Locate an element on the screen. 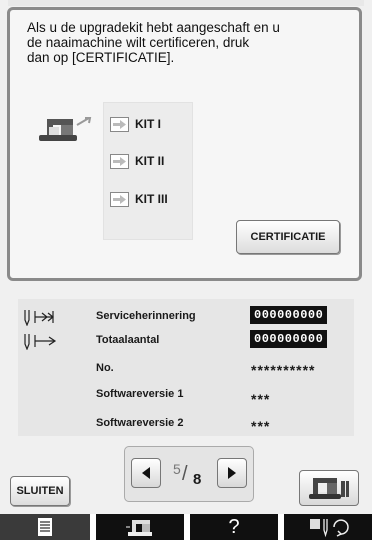 The image size is (372, 540). document-icon is located at coordinates (45, 527).